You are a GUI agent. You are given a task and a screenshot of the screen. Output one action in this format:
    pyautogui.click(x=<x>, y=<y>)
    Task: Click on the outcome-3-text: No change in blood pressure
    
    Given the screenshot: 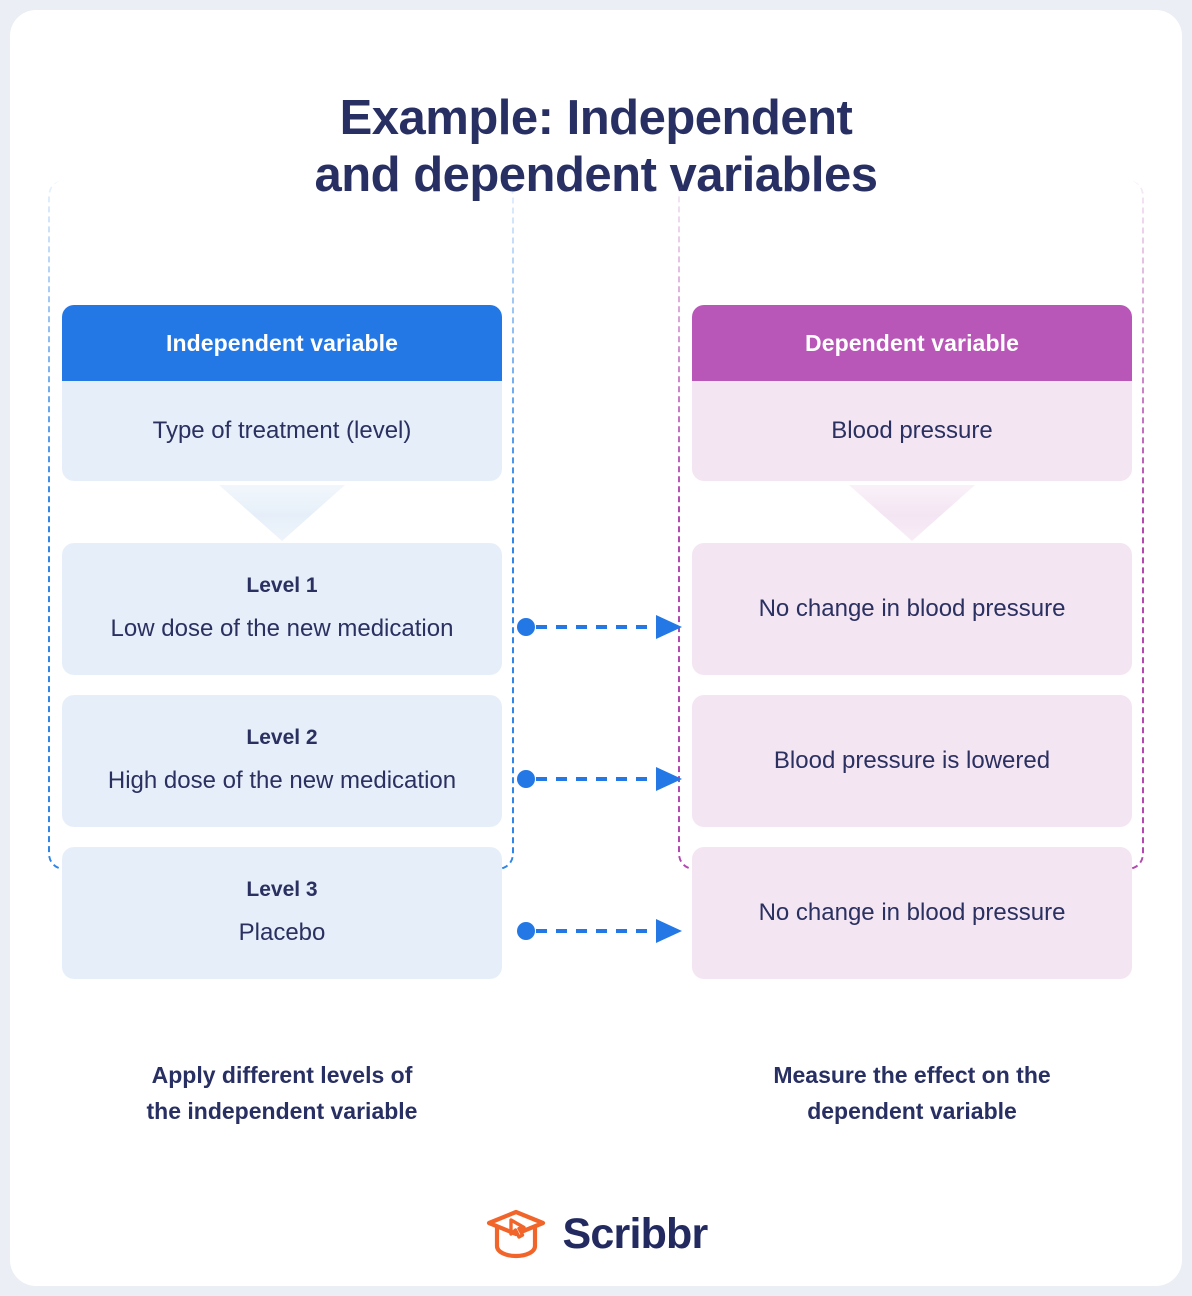 What is the action you would take?
    pyautogui.click(x=912, y=912)
    